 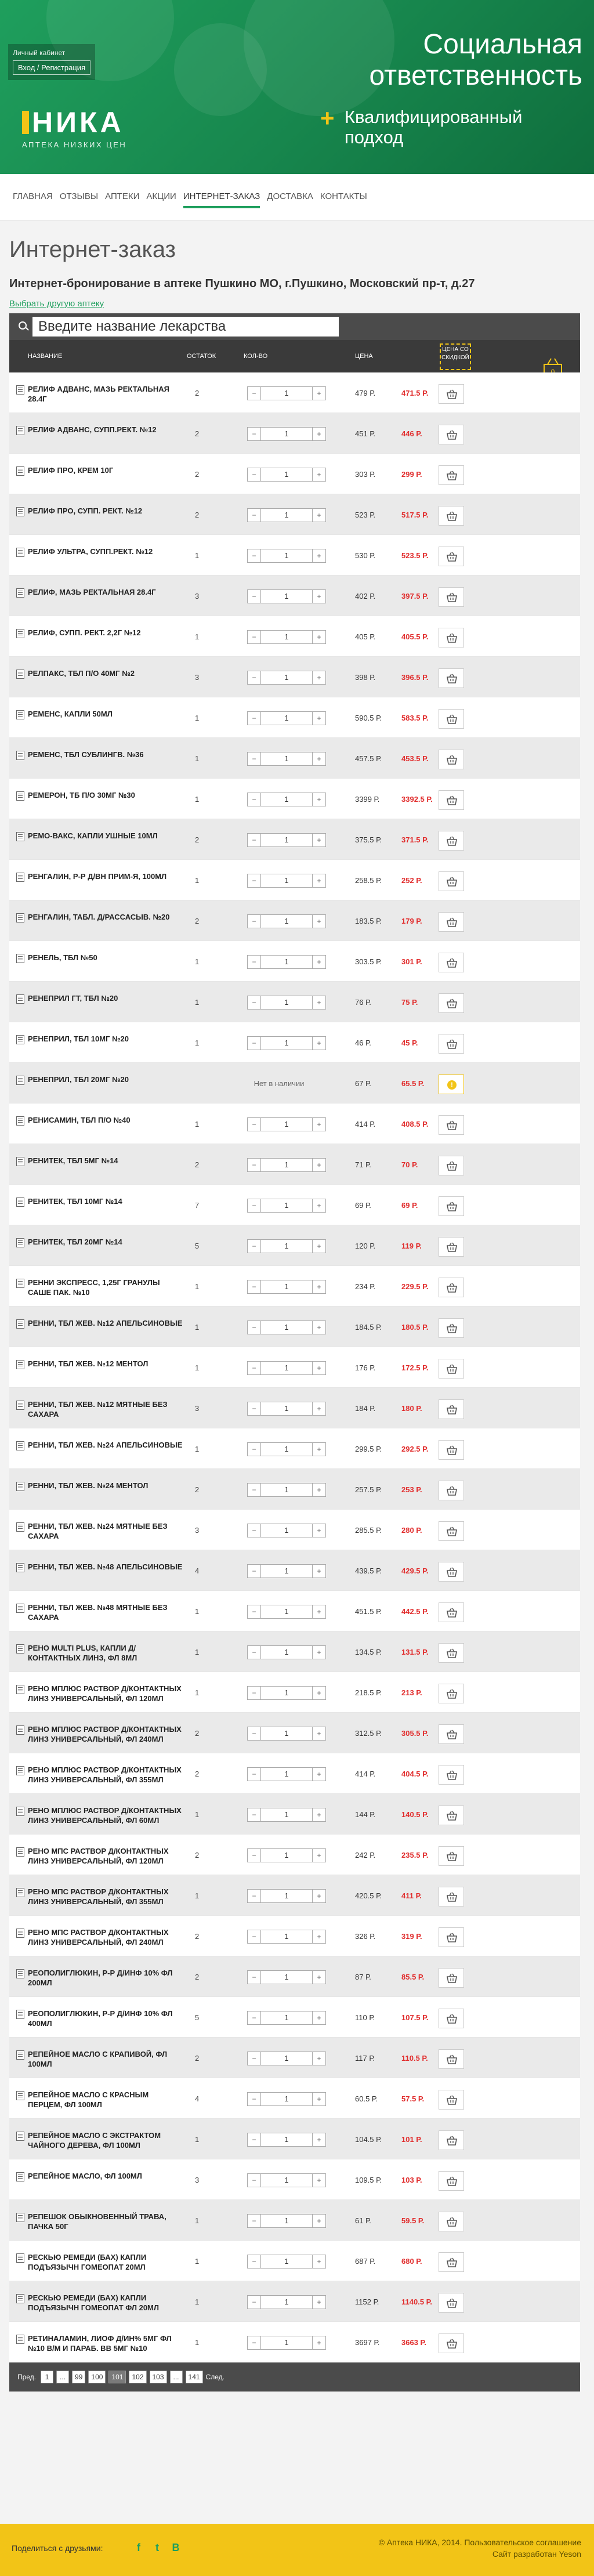 I want to click on product-name: Ренни, тбл жев. №48 апельсиновые, so click(x=106, y=1567).